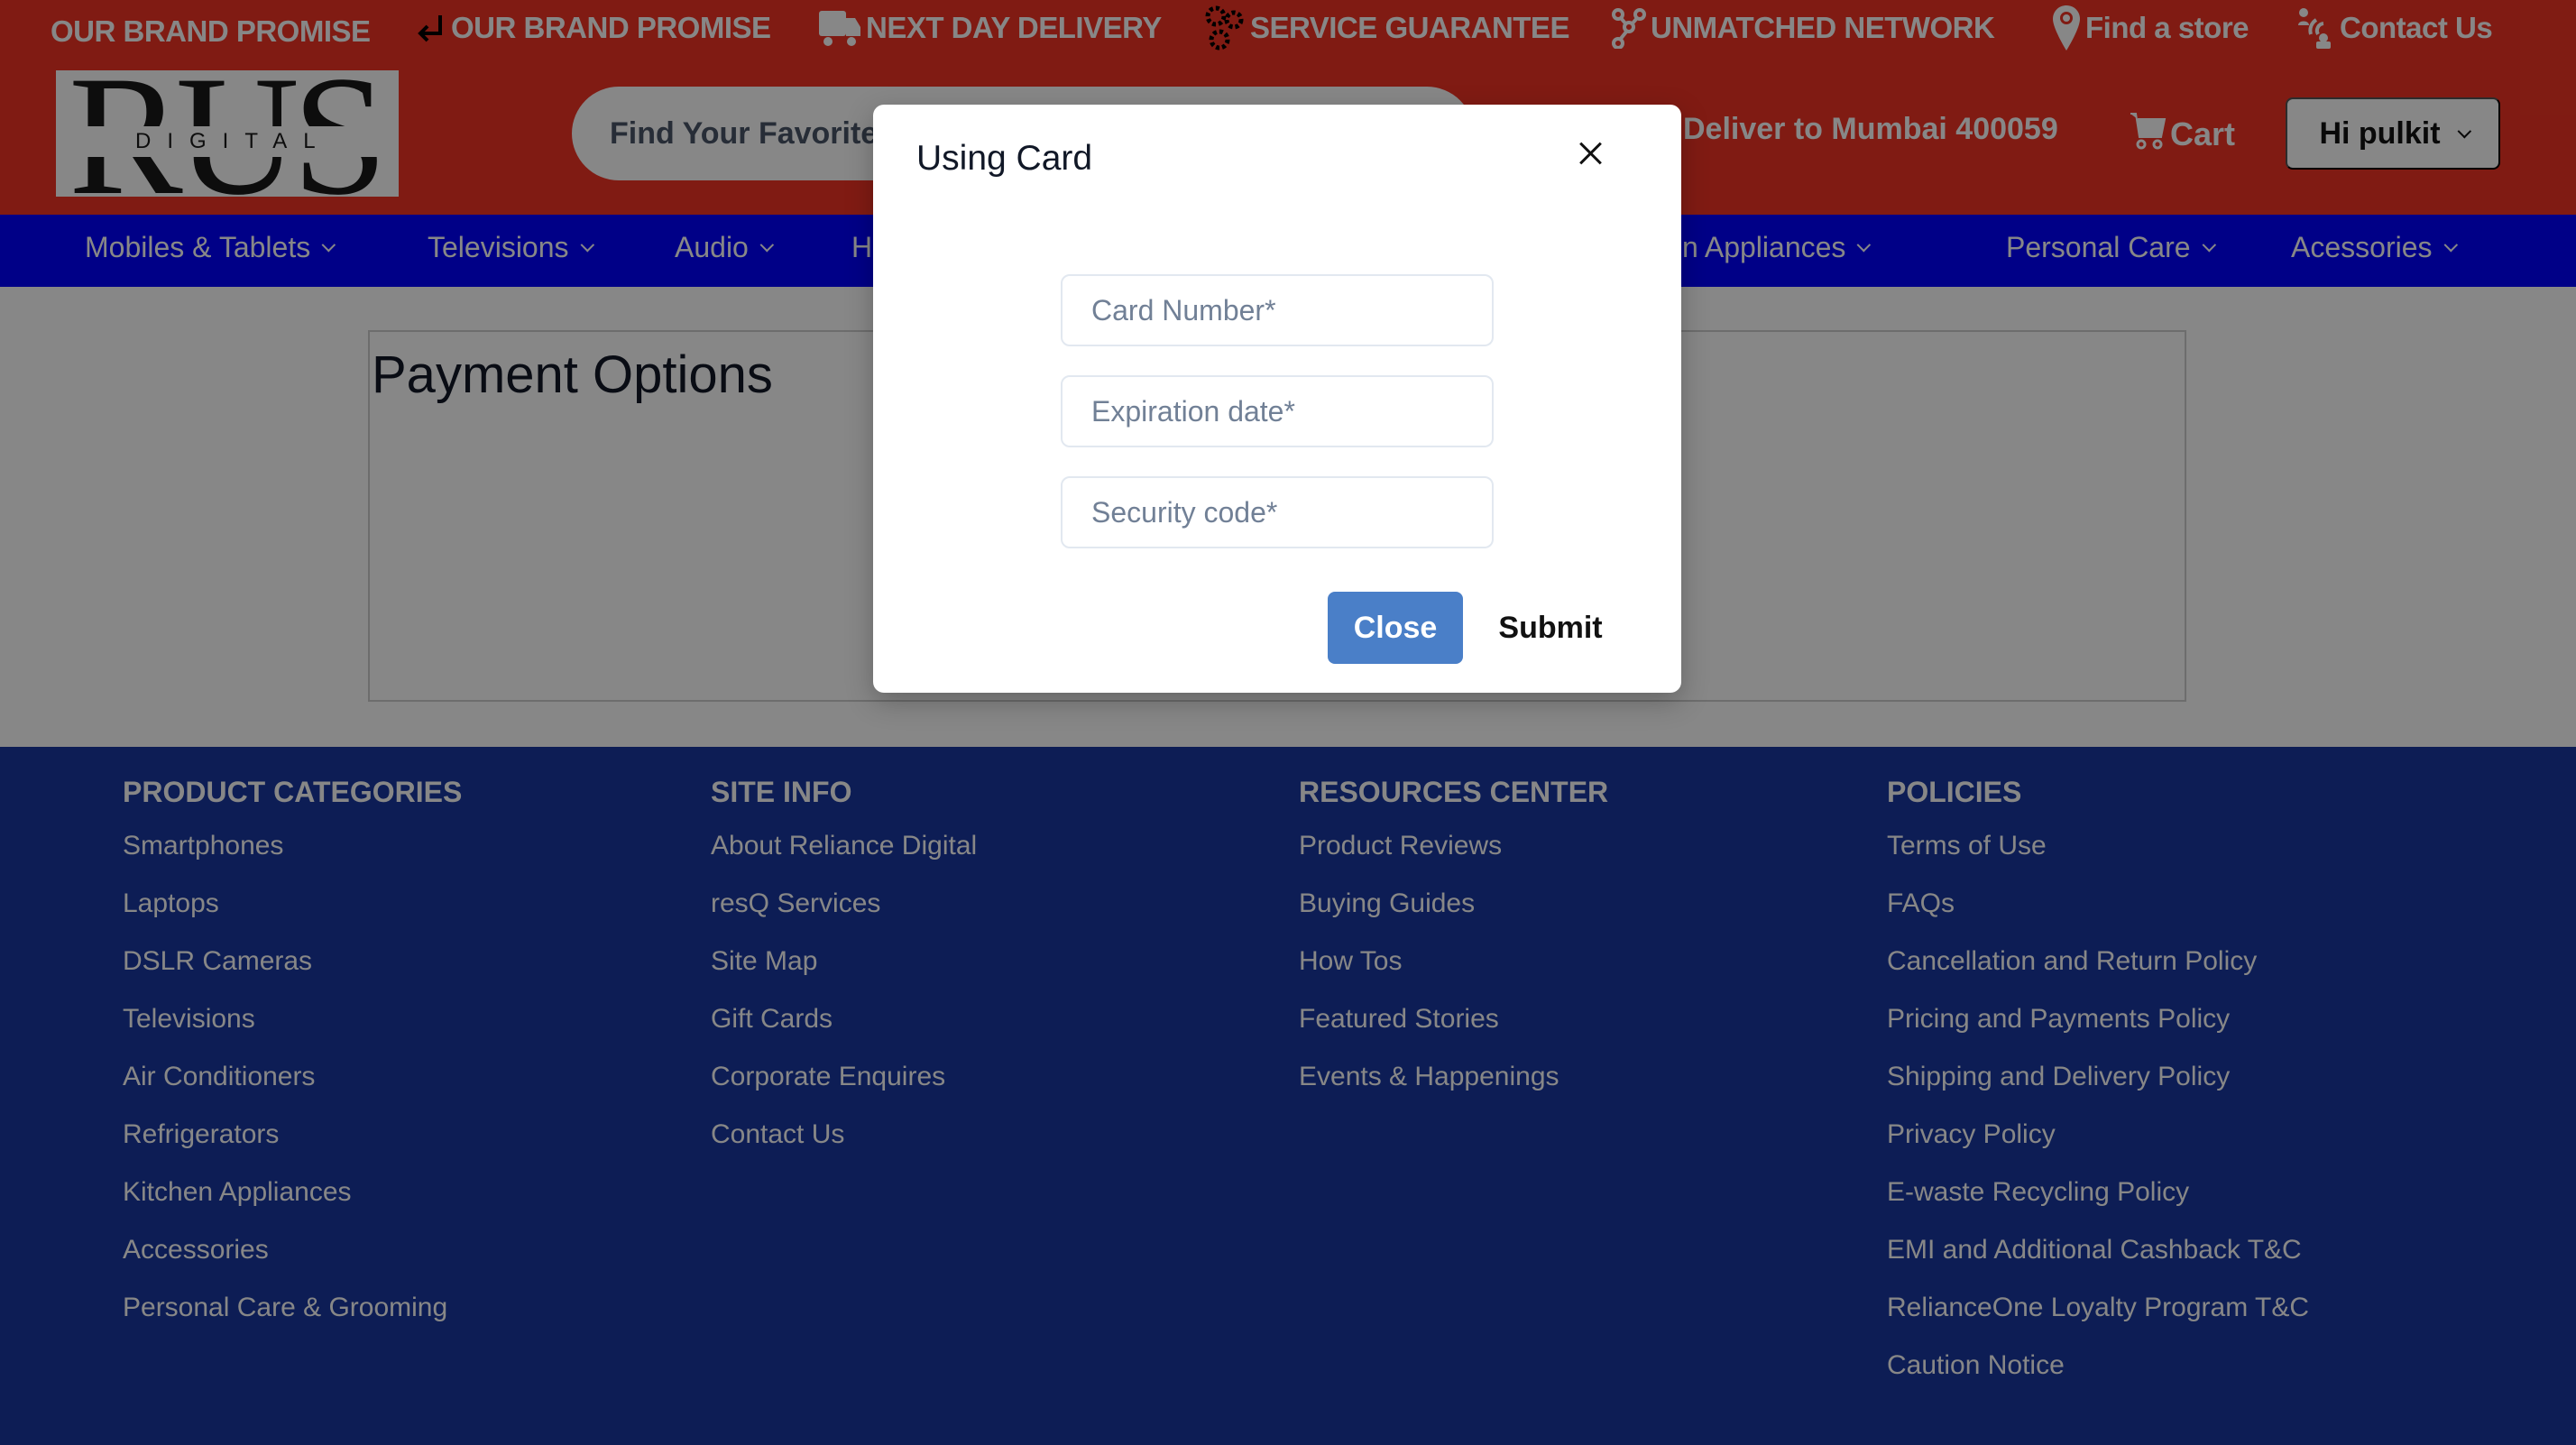  I want to click on card-number-input, so click(1277, 310).